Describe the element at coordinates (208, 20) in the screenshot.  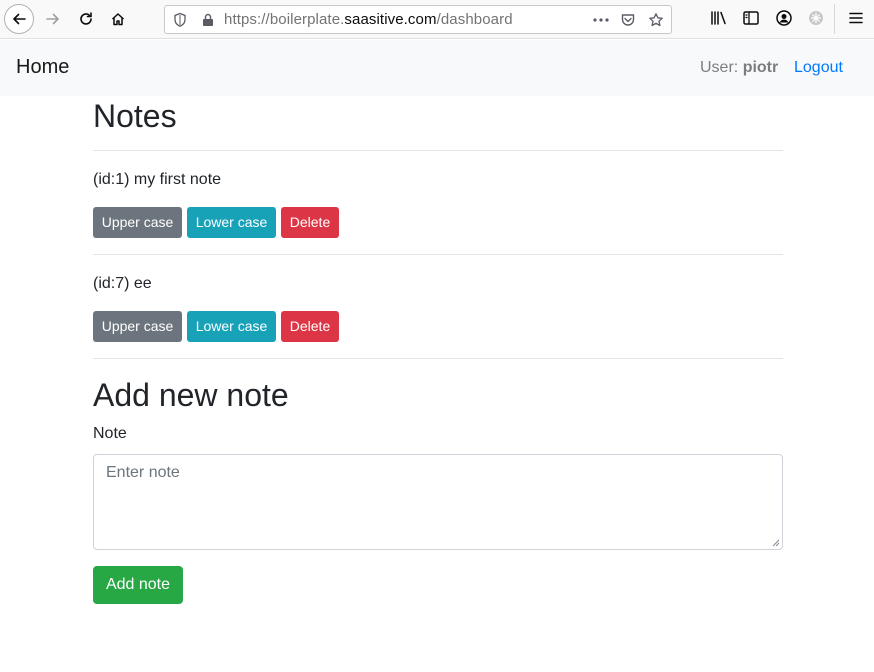
I see `lock-icon` at that location.